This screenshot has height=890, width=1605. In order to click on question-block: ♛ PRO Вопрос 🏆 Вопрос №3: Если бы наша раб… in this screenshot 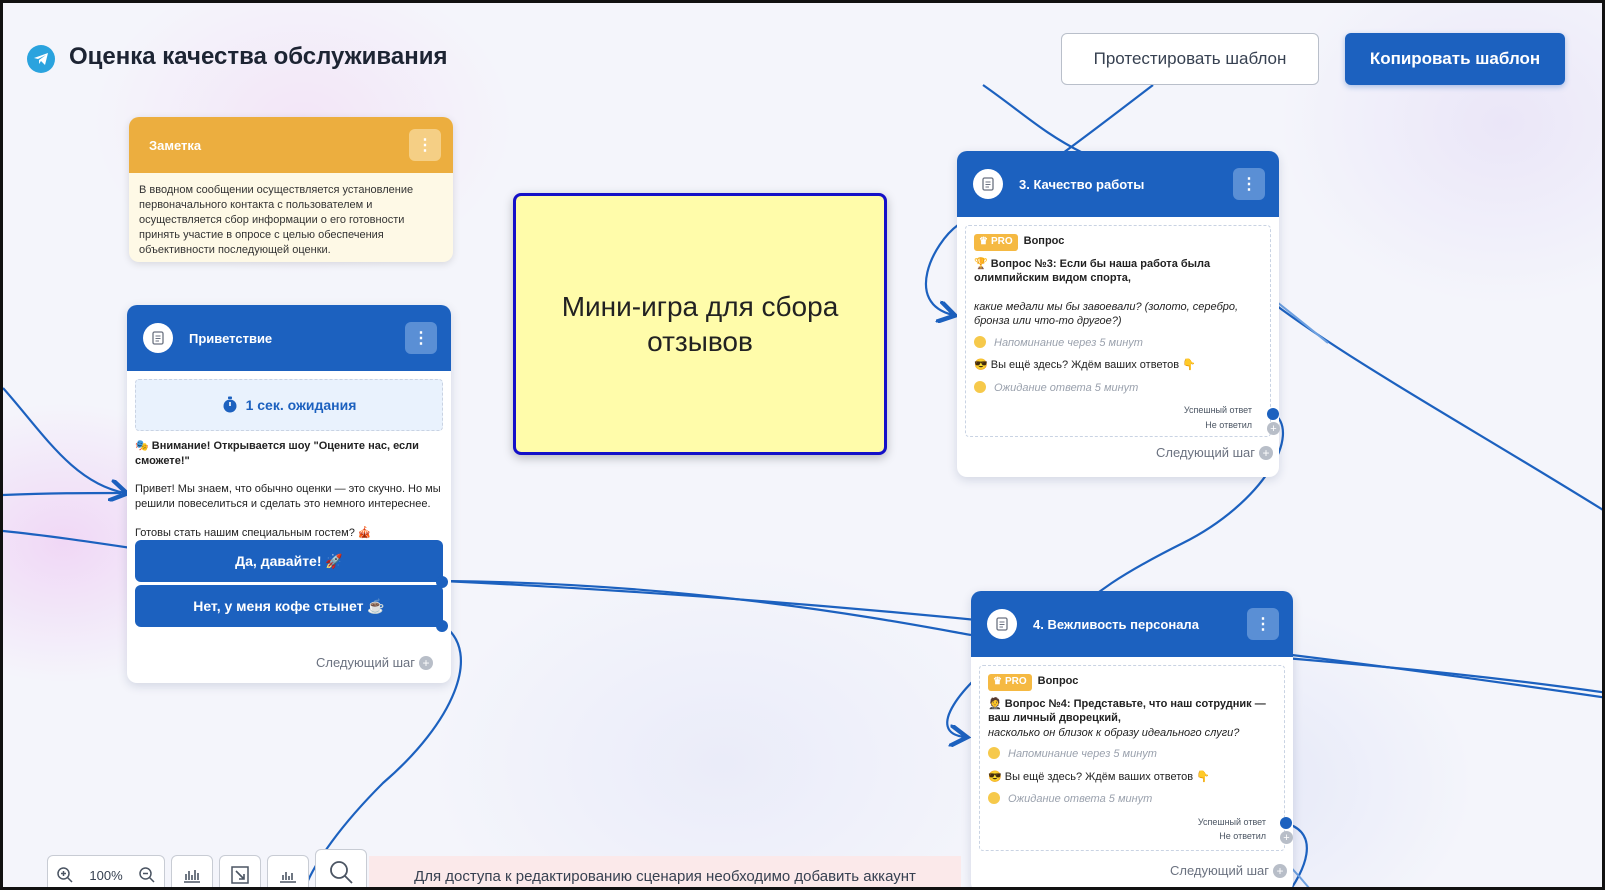, I will do `click(1118, 331)`.